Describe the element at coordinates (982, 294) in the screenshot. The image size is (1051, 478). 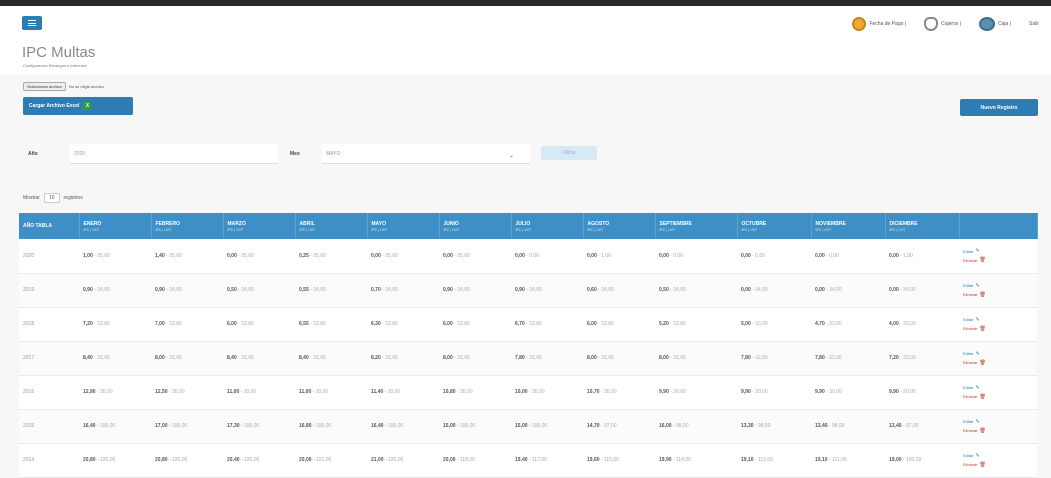
I see `trash-icon: 🗑` at that location.